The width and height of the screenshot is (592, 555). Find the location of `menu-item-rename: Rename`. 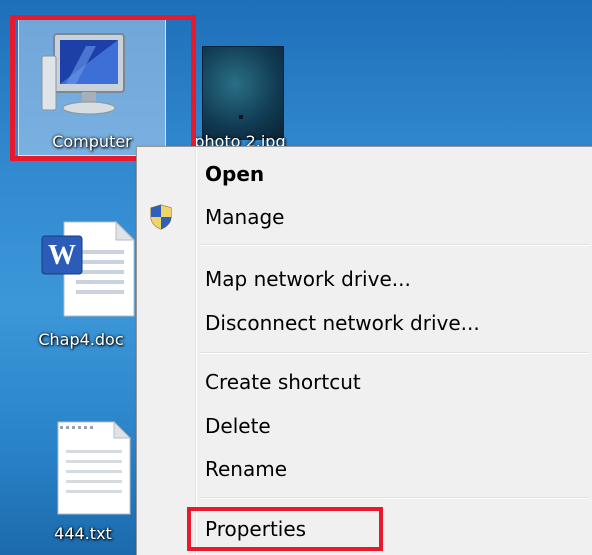

menu-item-rename: Rename is located at coordinates (364, 469).